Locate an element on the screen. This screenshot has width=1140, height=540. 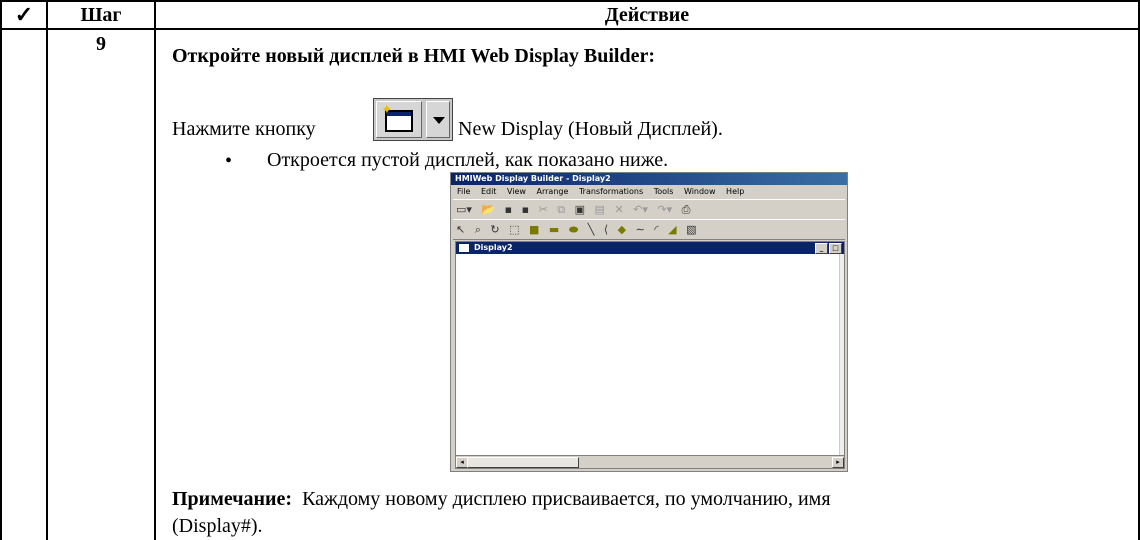
window-icon is located at coordinates (464, 248).